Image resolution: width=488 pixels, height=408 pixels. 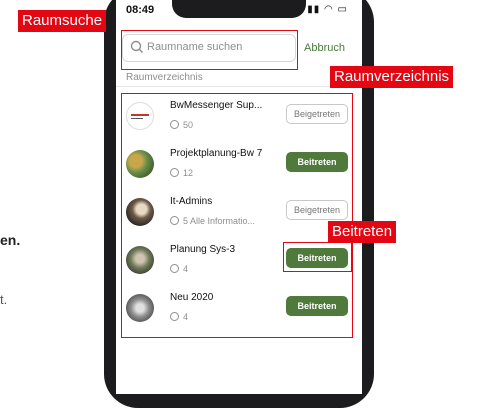 I want to click on status-time: 08:49, so click(x=140, y=10).